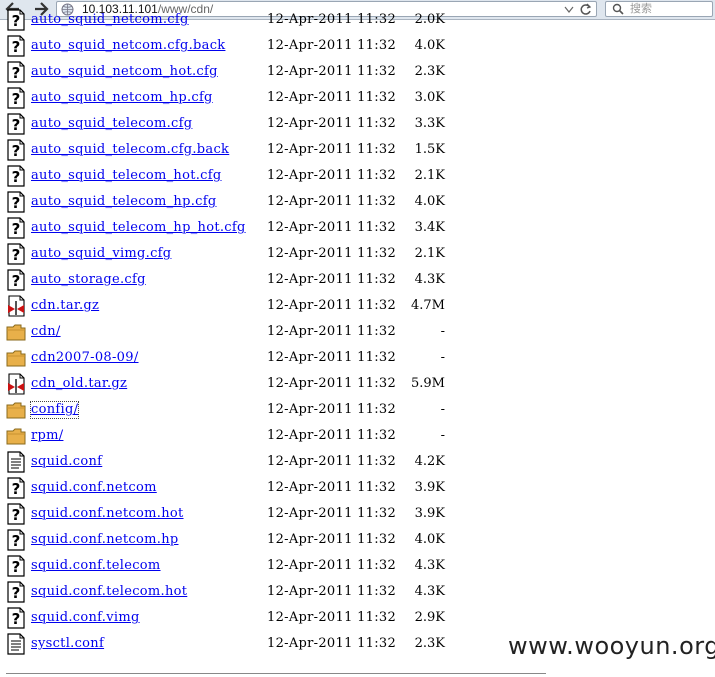 This screenshot has height=677, width=715. Describe the element at coordinates (94, 488) in the screenshot. I see `file-link: squid.conf.netcom` at that location.